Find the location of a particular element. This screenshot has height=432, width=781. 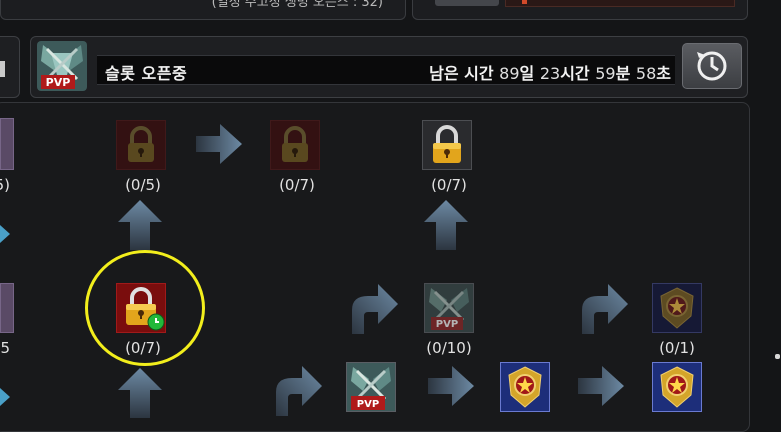

remaining-seconds: 58 is located at coordinates (646, 73).